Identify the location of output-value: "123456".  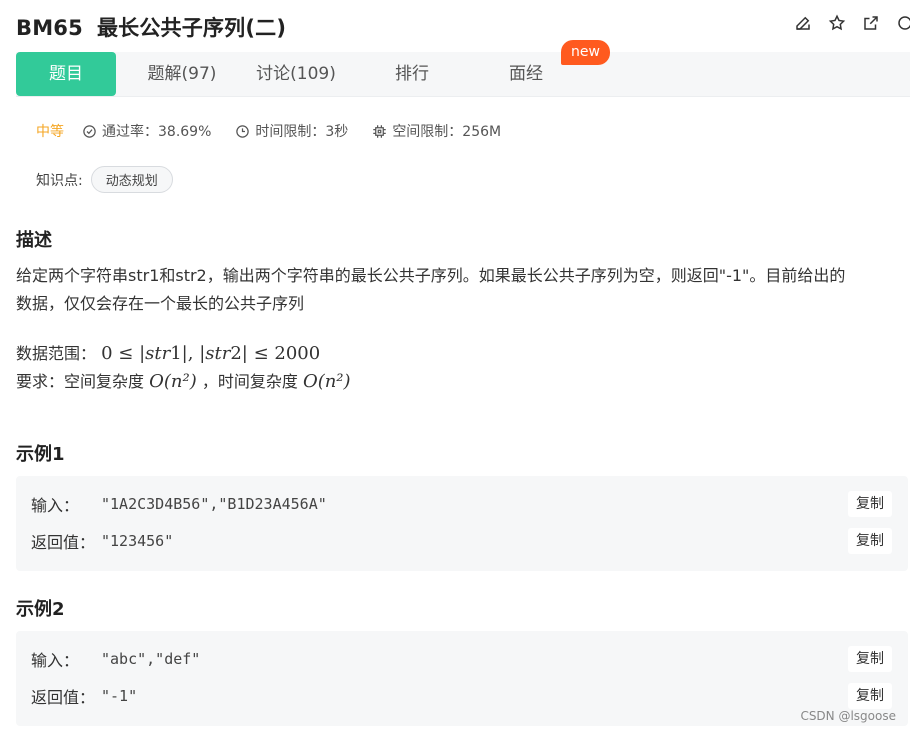
(137, 541).